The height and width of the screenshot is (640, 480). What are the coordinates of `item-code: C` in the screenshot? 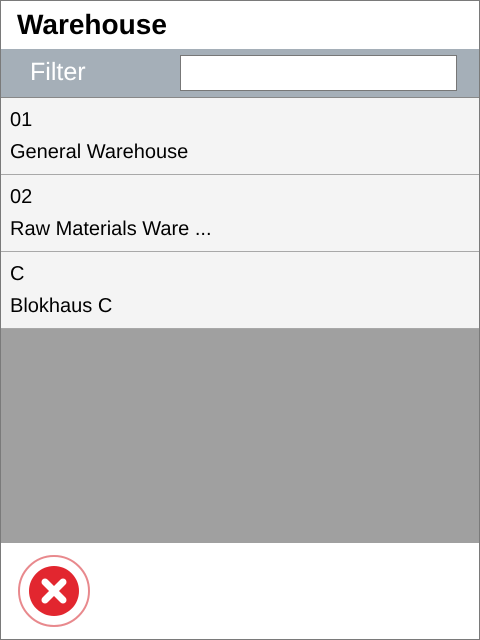 It's located at (18, 274).